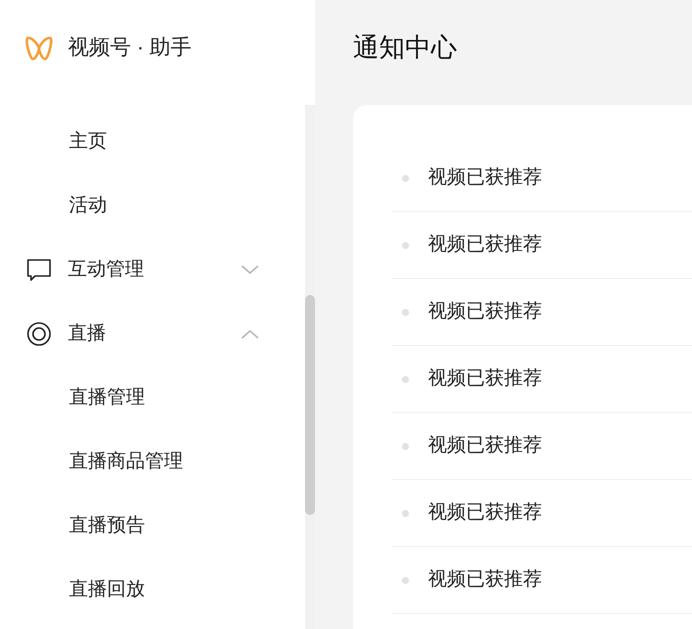 This screenshot has width=692, height=629. What do you see at coordinates (107, 590) in the screenshot?
I see `sidebar-item: 直播回放` at bounding box center [107, 590].